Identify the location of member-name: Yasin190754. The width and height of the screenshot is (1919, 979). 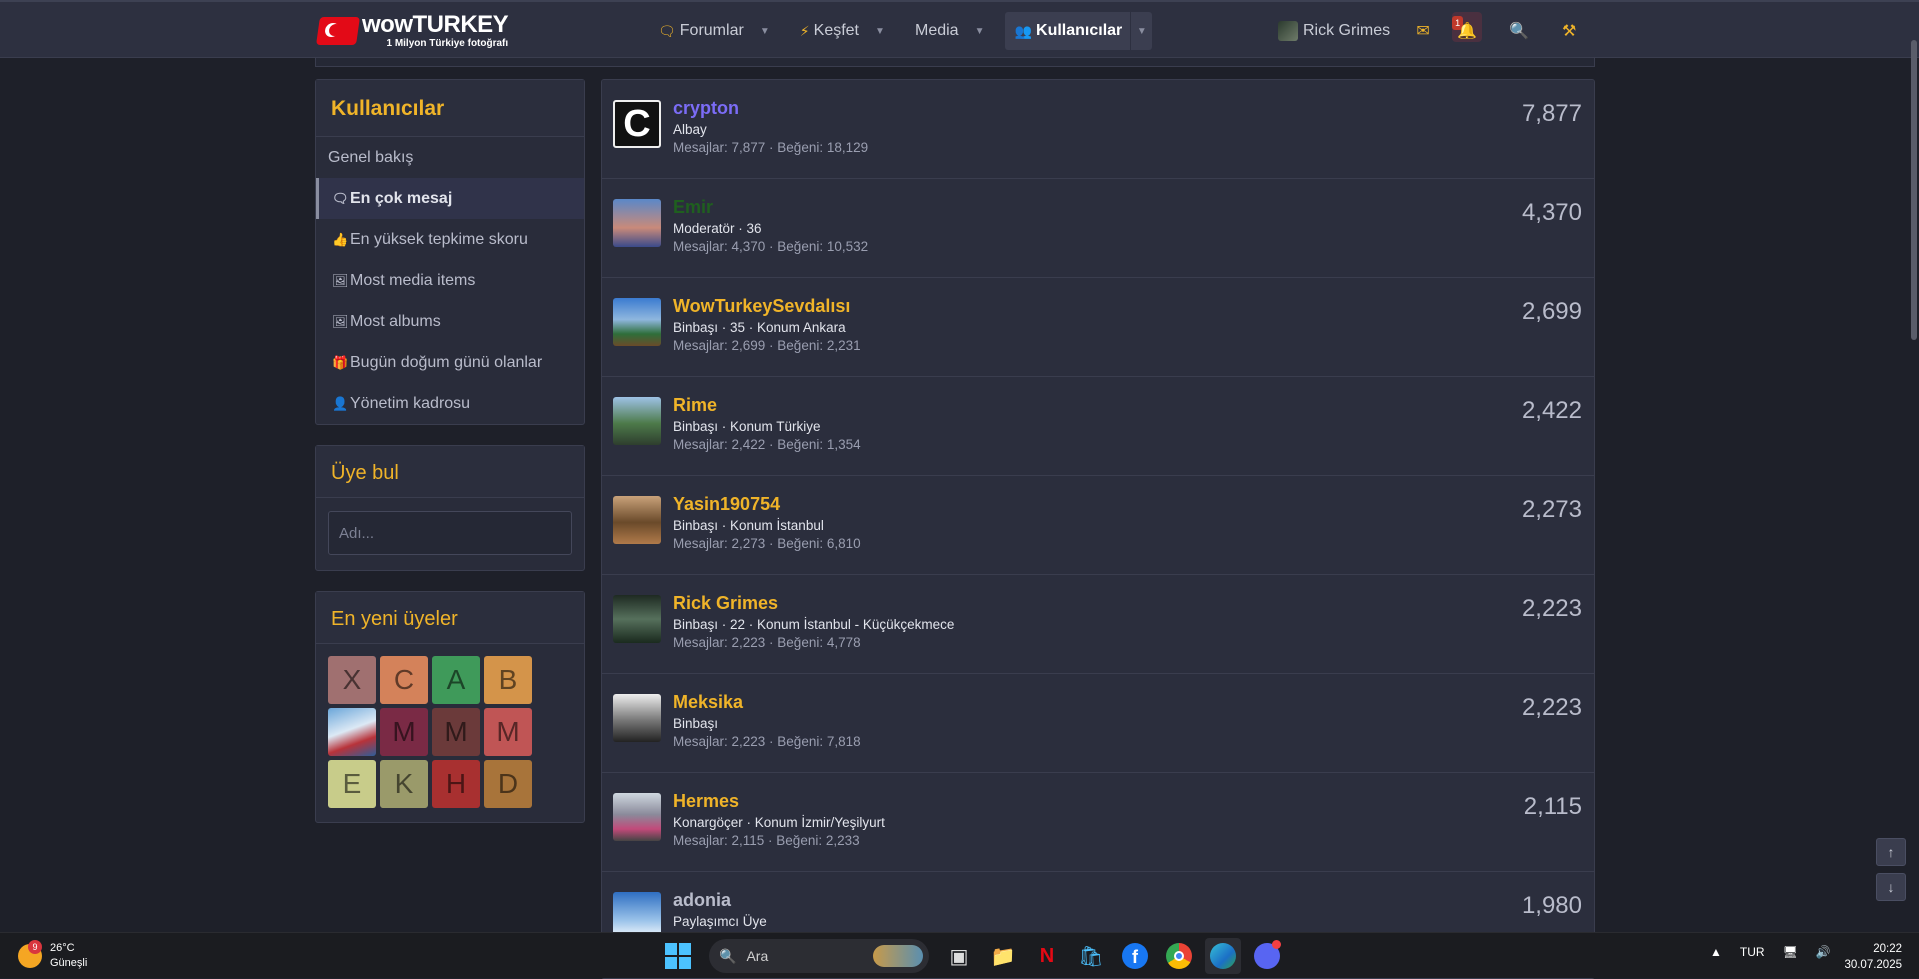
(726, 504).